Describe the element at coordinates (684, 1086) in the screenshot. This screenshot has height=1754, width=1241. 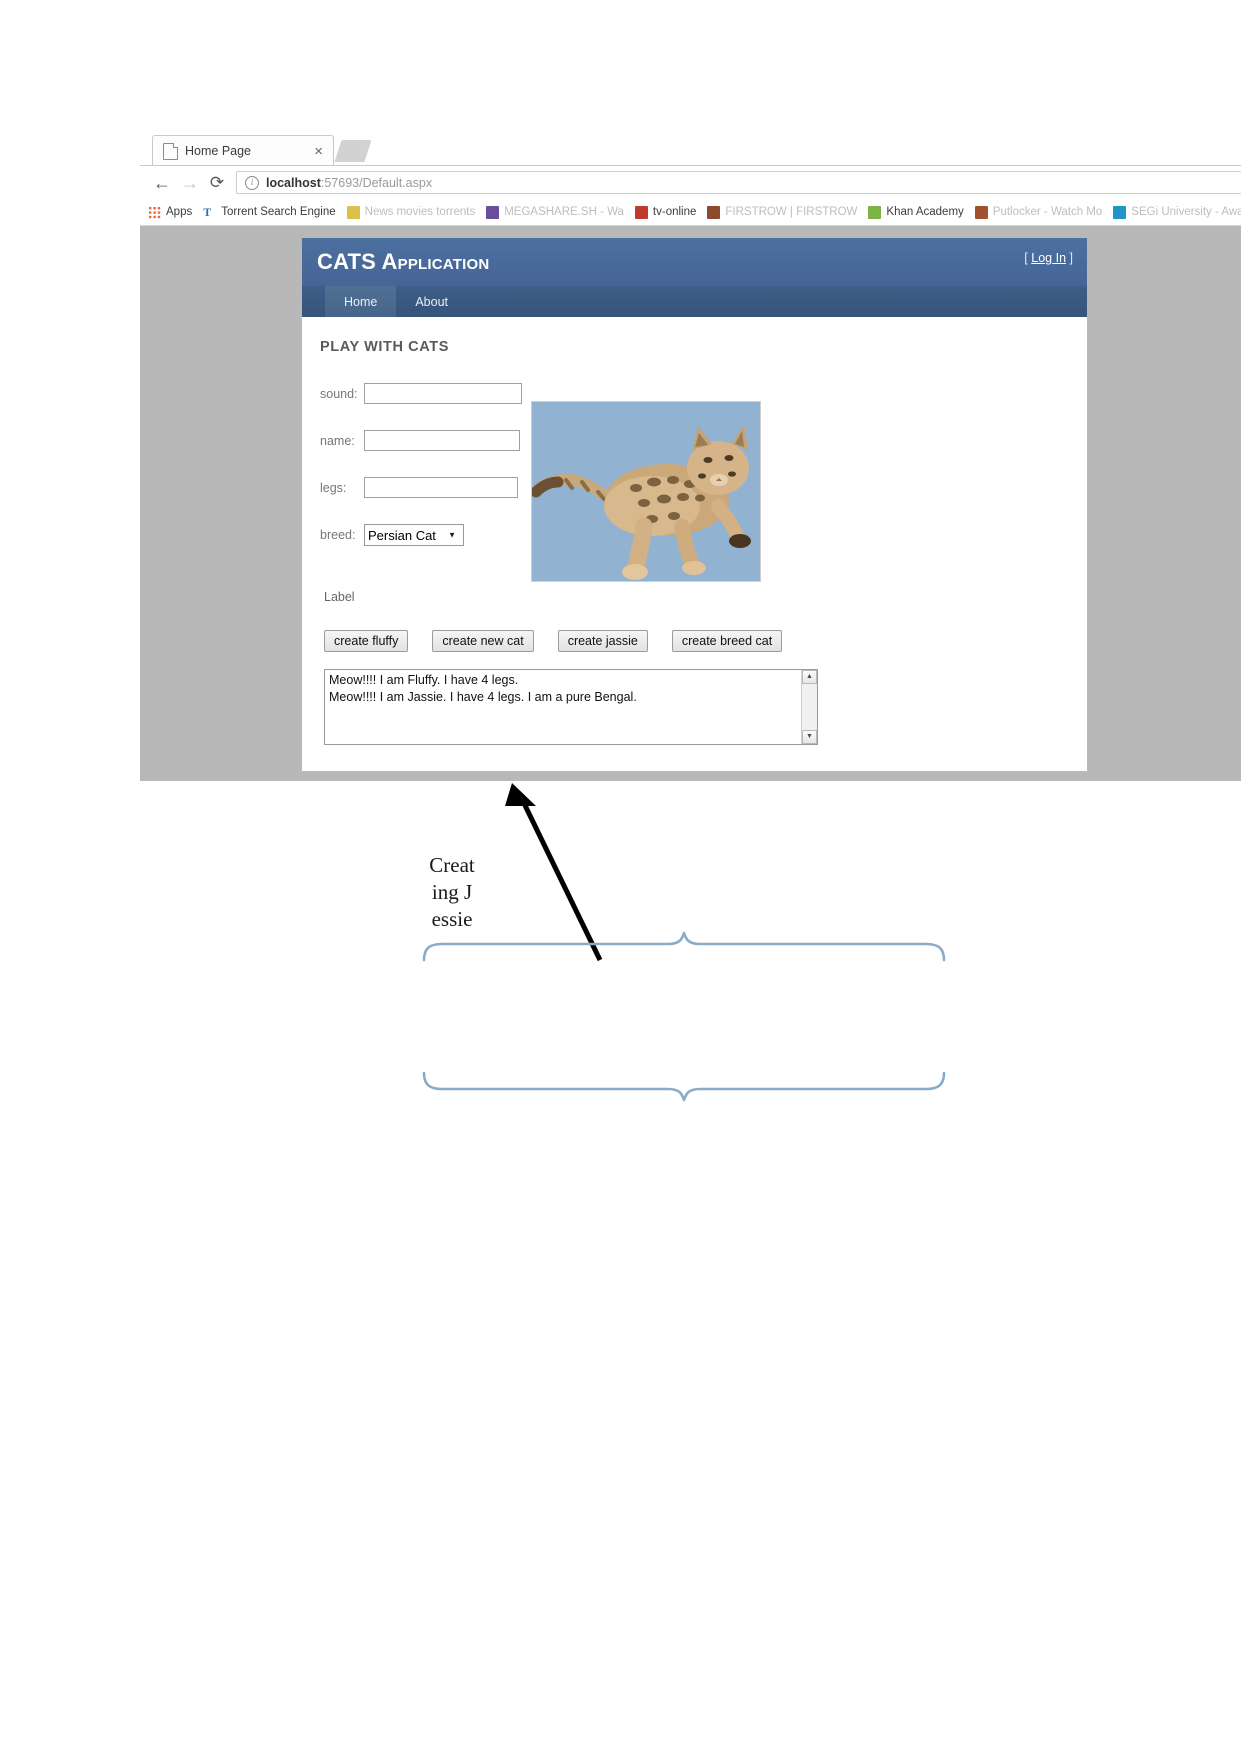
I see `annotation-brace-bottom` at that location.